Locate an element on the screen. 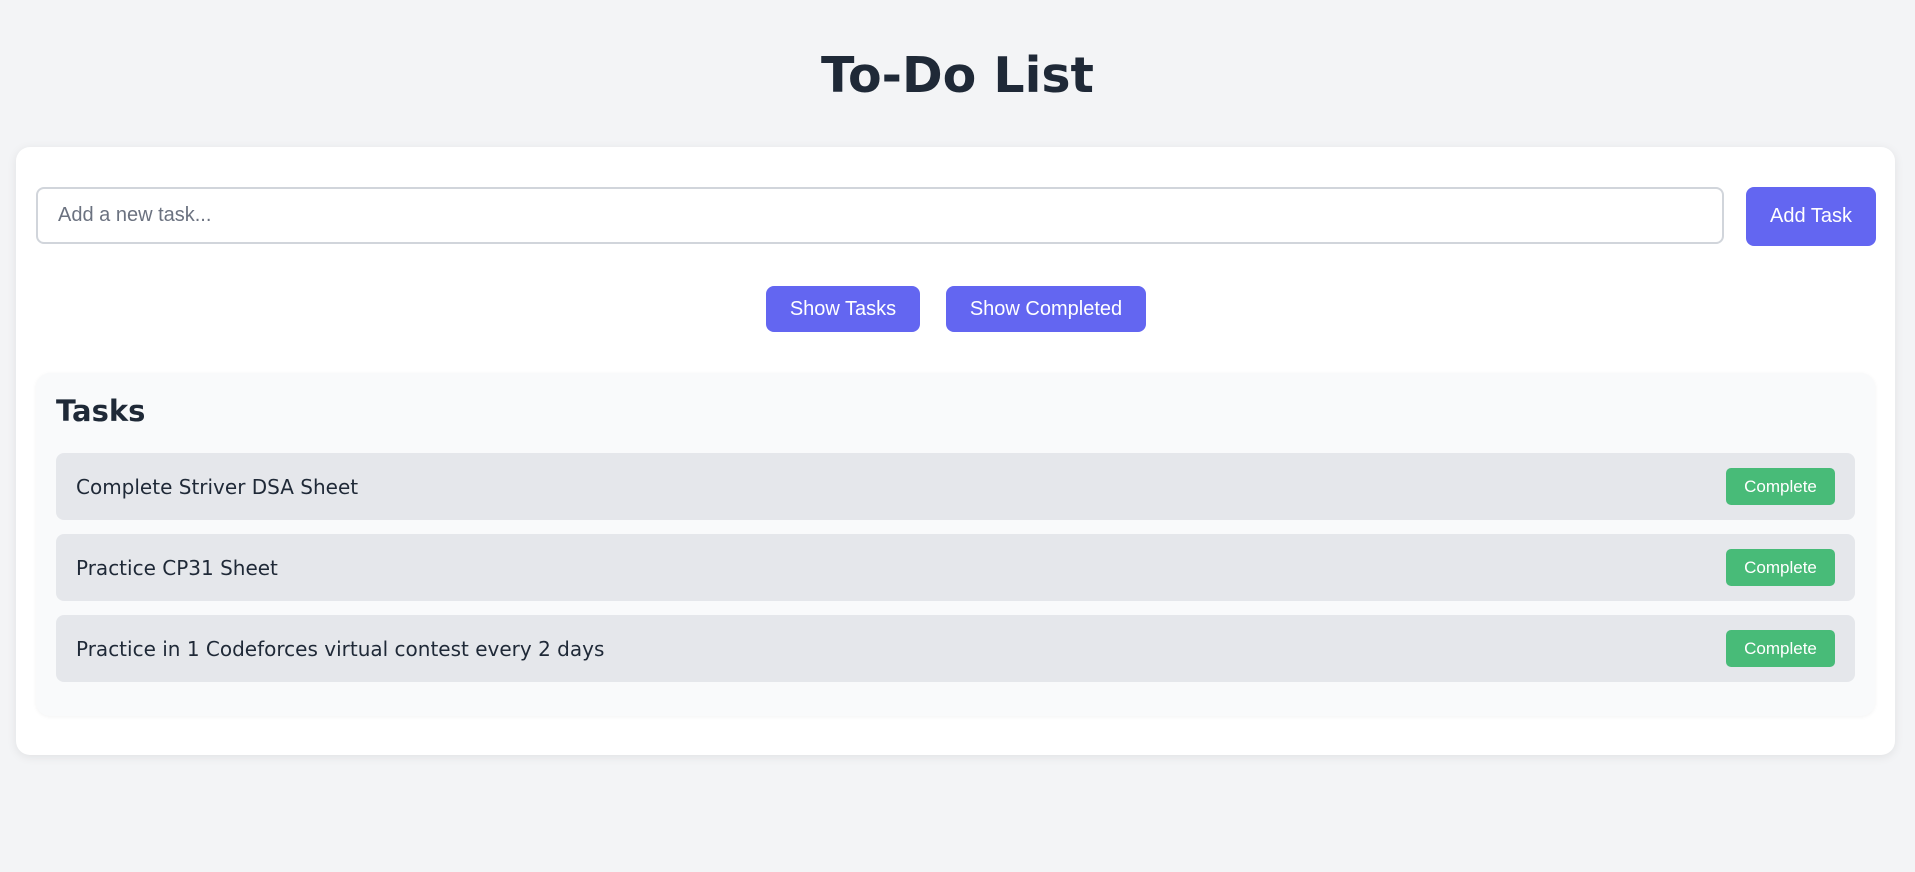  show-completed-button: Show Completed is located at coordinates (1046, 309).